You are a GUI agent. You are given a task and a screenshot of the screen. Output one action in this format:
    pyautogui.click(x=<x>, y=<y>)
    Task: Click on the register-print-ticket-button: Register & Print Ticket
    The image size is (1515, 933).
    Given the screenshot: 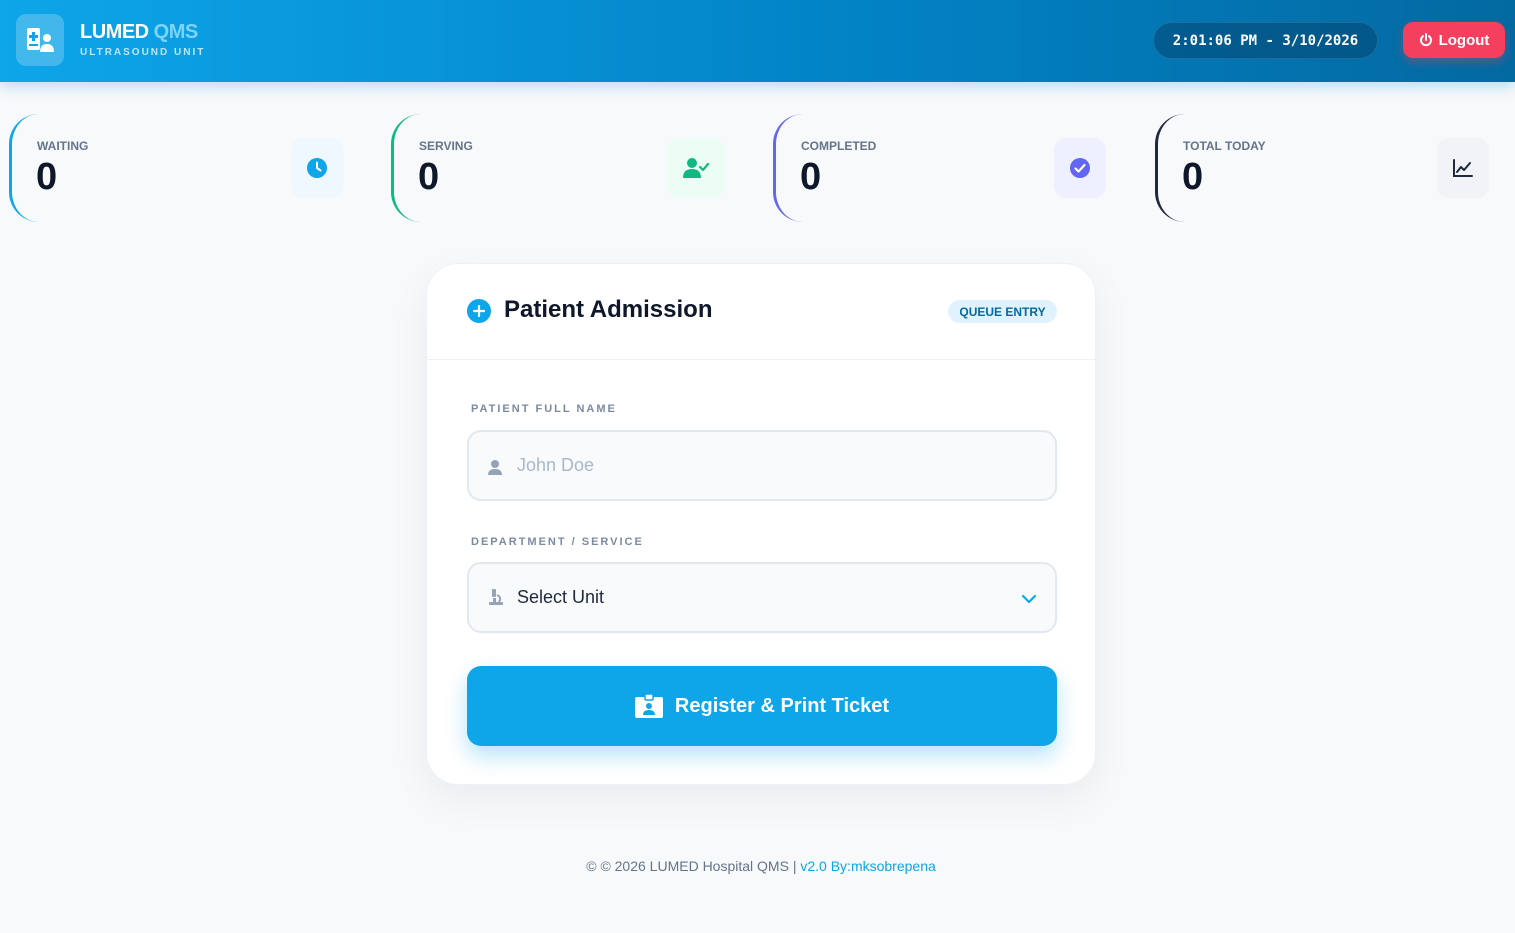 What is the action you would take?
    pyautogui.click(x=762, y=706)
    